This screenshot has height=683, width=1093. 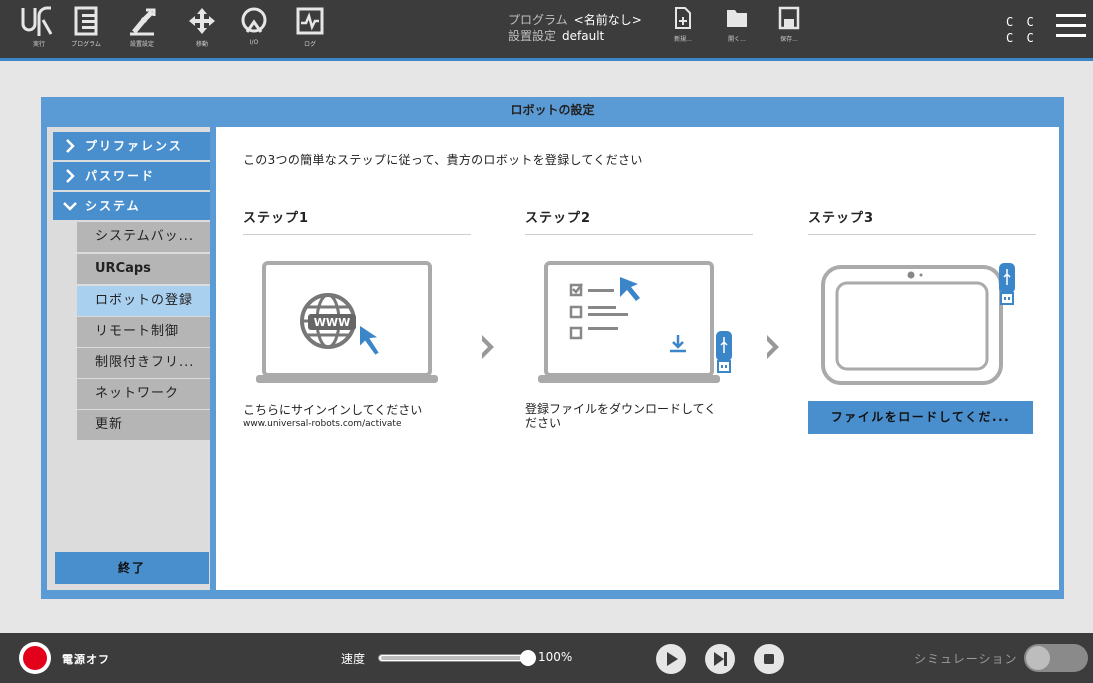 I want to click on speed-value: 100%, so click(x=555, y=657).